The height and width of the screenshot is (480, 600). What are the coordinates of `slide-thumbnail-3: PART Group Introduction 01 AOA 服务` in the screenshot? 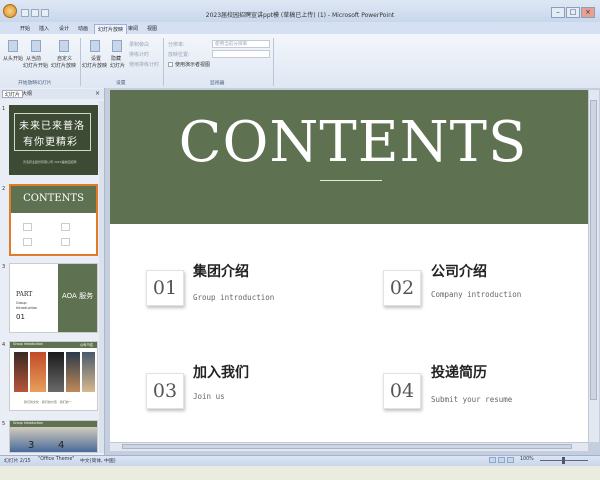 It's located at (53, 298).